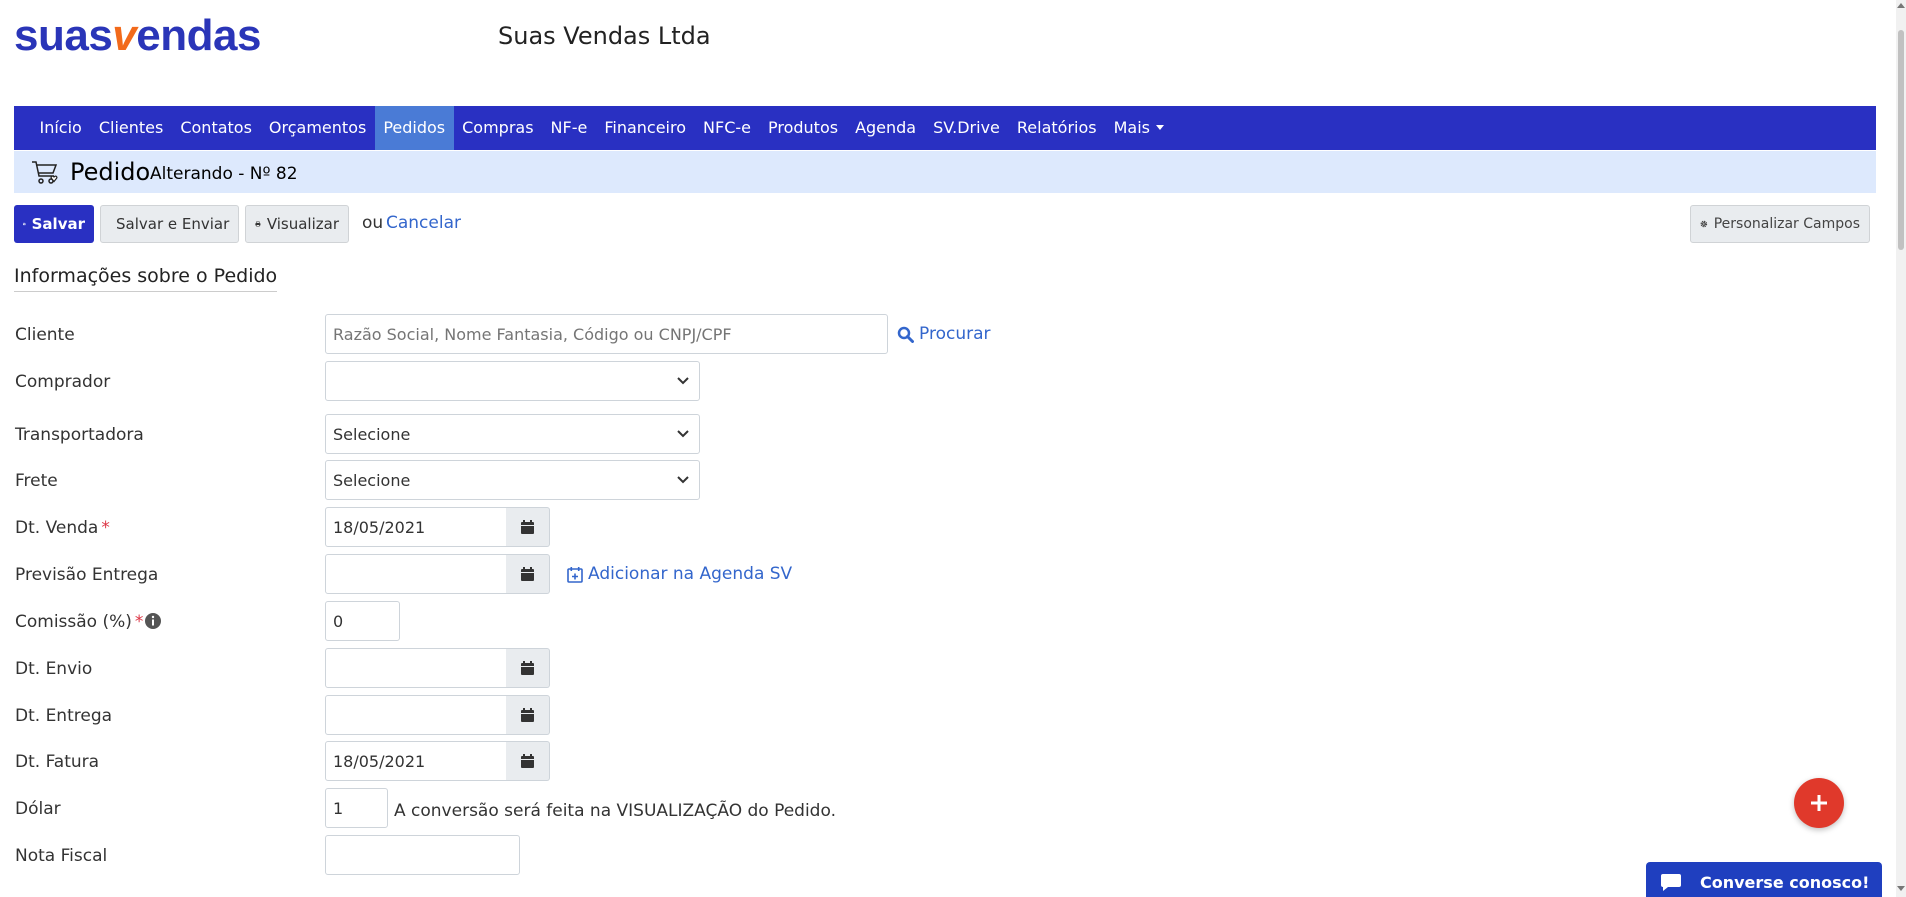 This screenshot has height=897, width=1906. What do you see at coordinates (24, 224) in the screenshot?
I see `floppy-icon` at bounding box center [24, 224].